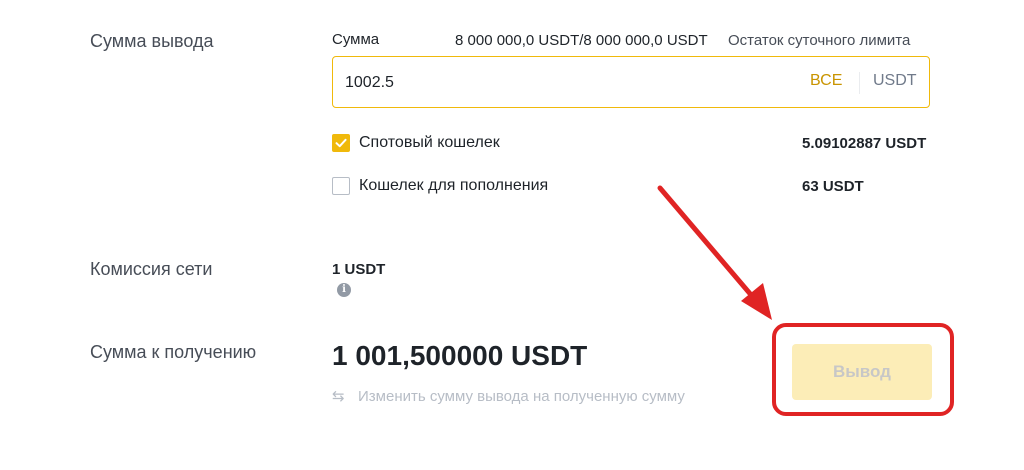 This screenshot has width=1024, height=470. What do you see at coordinates (555, 83) in the screenshot?
I see `amount-input` at bounding box center [555, 83].